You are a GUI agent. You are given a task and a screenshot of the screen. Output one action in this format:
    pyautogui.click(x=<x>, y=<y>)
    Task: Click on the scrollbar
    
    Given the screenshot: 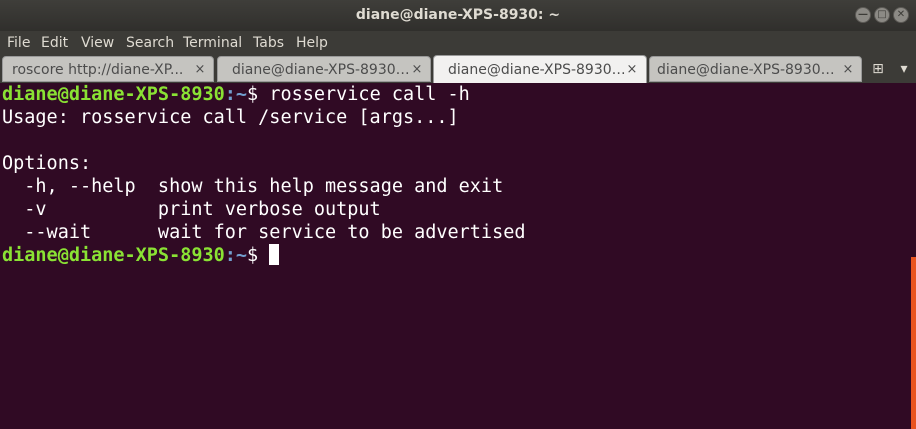 What is the action you would take?
    pyautogui.click(x=913, y=343)
    